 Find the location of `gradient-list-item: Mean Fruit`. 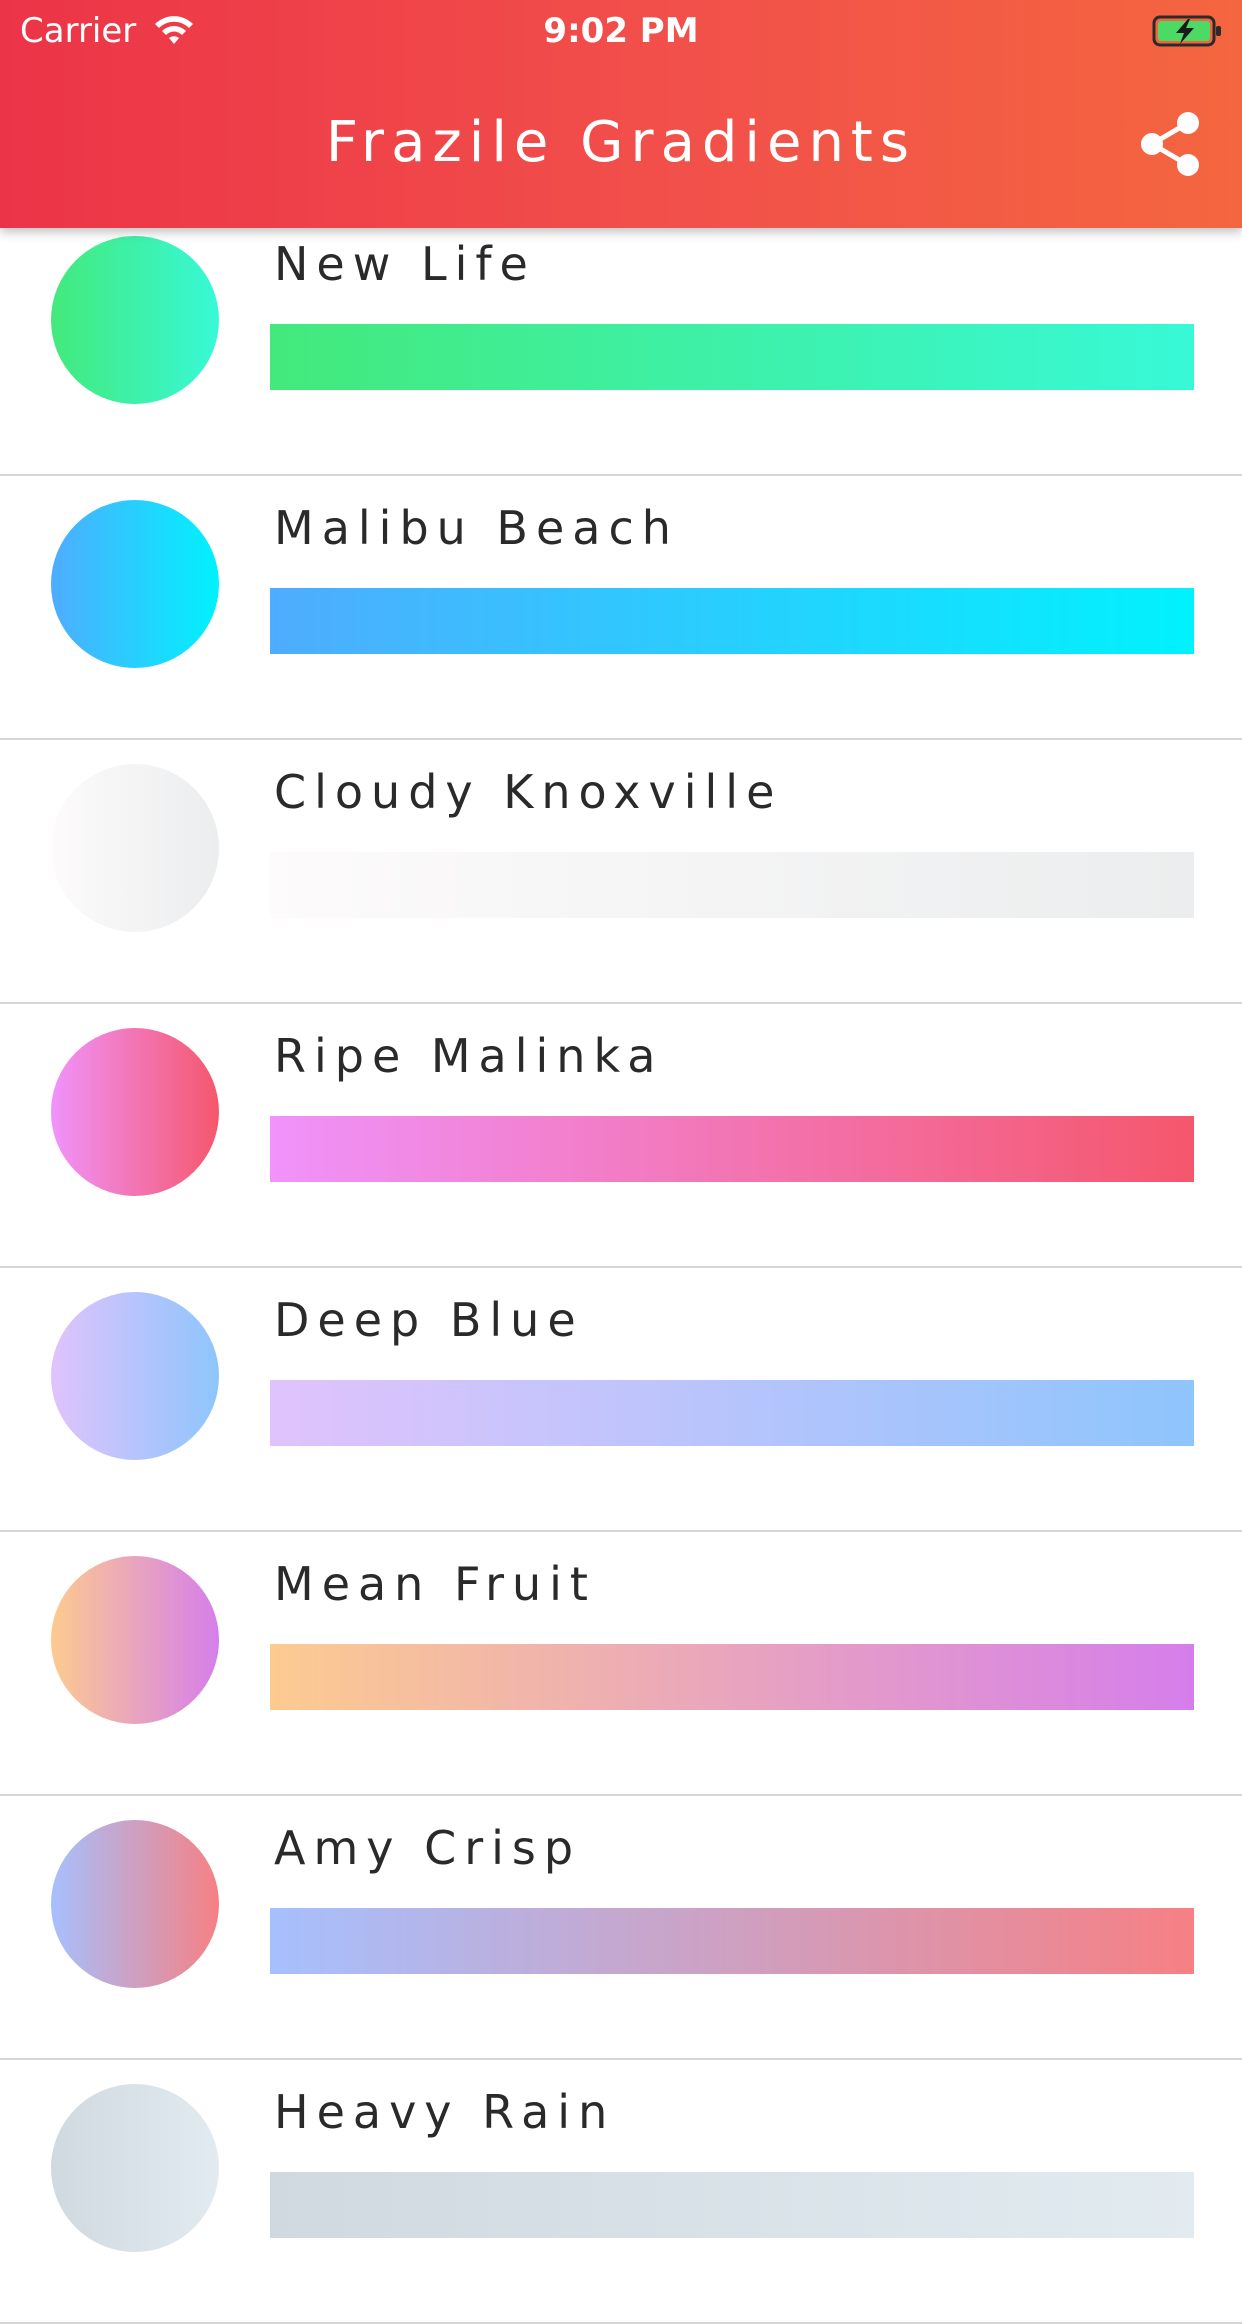

gradient-list-item: Mean Fruit is located at coordinates (621, 1664).